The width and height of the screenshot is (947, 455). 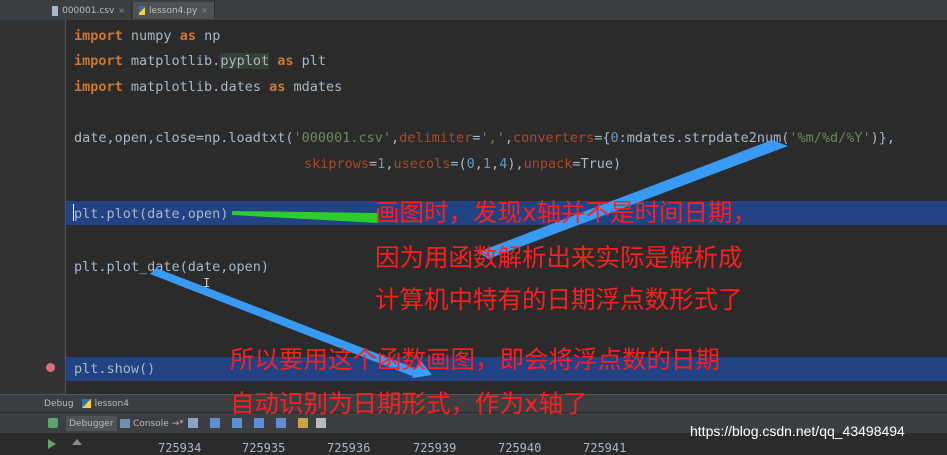 What do you see at coordinates (559, 299) in the screenshot?
I see `annotation-line: 计算机中特有的日期浮点数形式了` at bounding box center [559, 299].